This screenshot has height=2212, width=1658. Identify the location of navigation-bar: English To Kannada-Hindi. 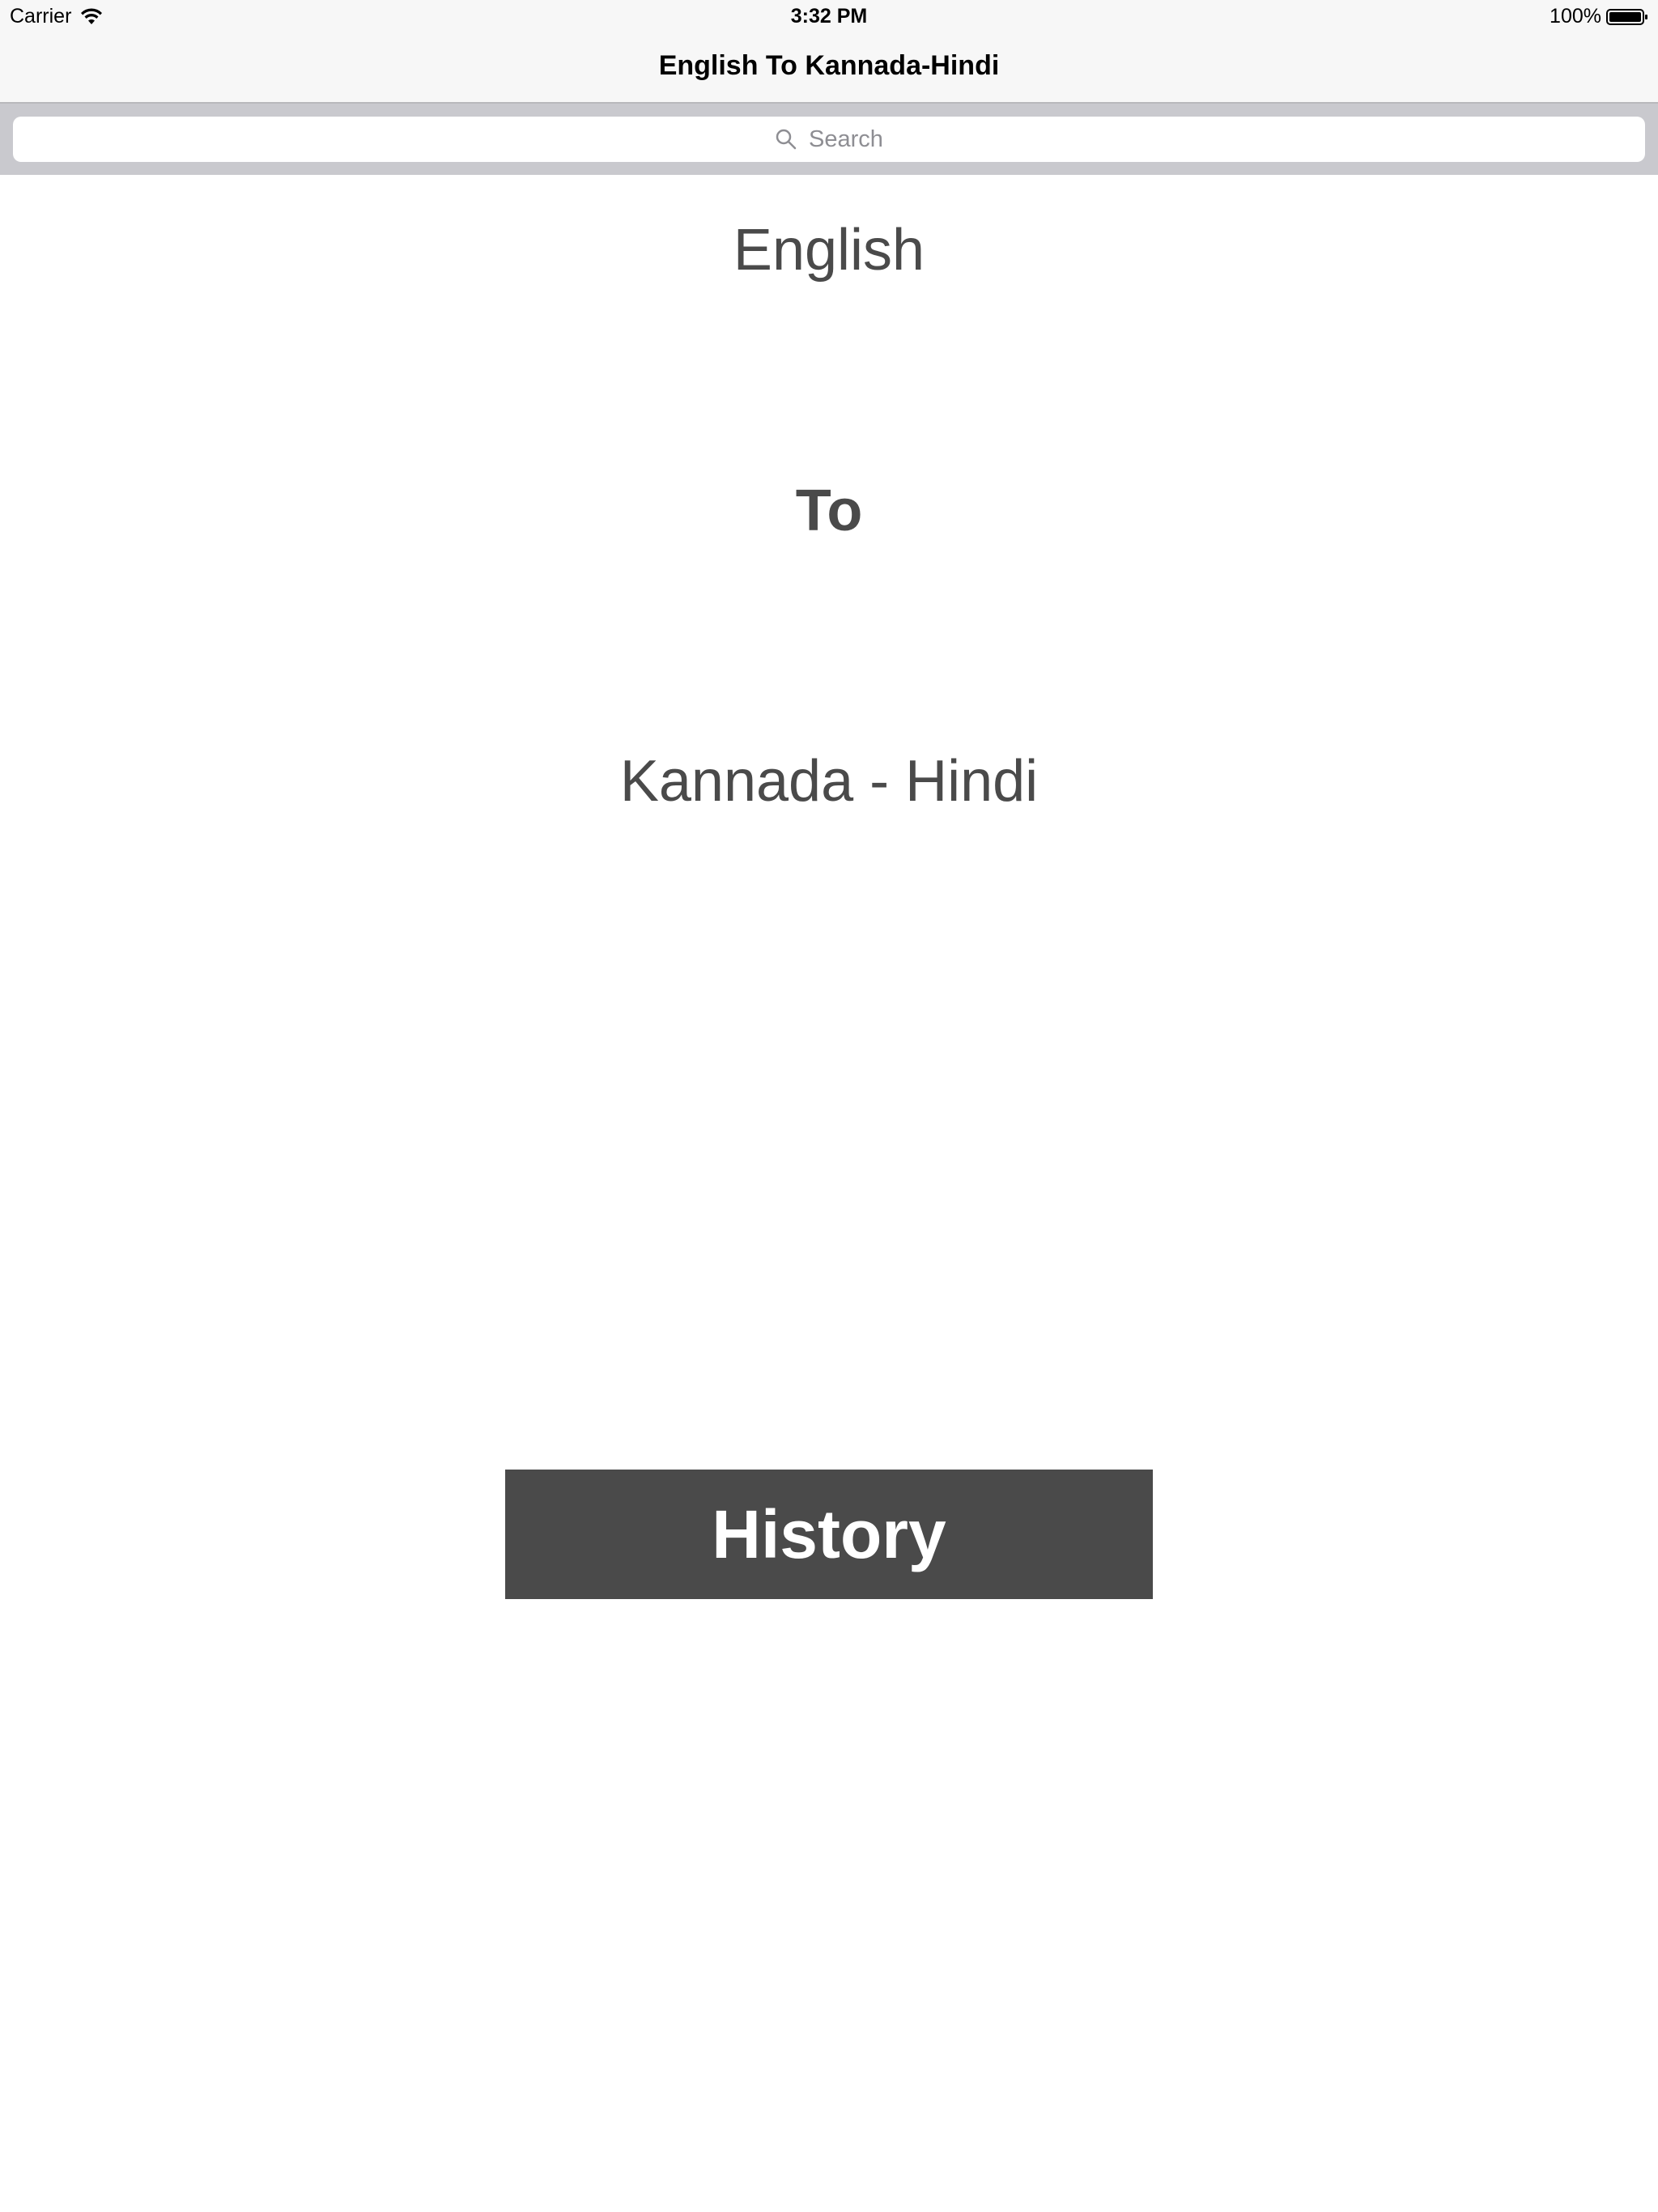
(829, 68).